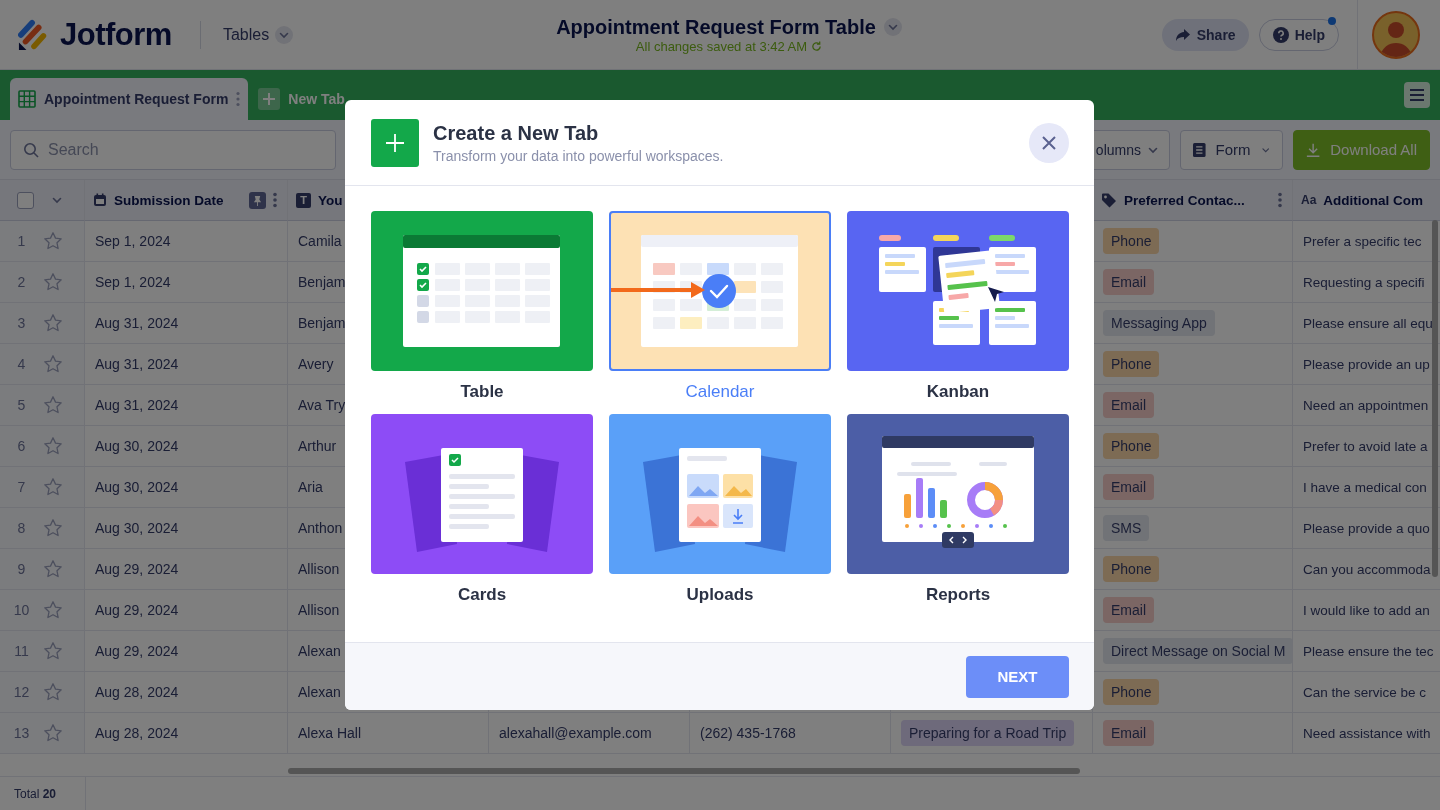 This screenshot has width=1440, height=810. Describe the element at coordinates (21, 364) in the screenshot. I see `row-number: 4` at that location.